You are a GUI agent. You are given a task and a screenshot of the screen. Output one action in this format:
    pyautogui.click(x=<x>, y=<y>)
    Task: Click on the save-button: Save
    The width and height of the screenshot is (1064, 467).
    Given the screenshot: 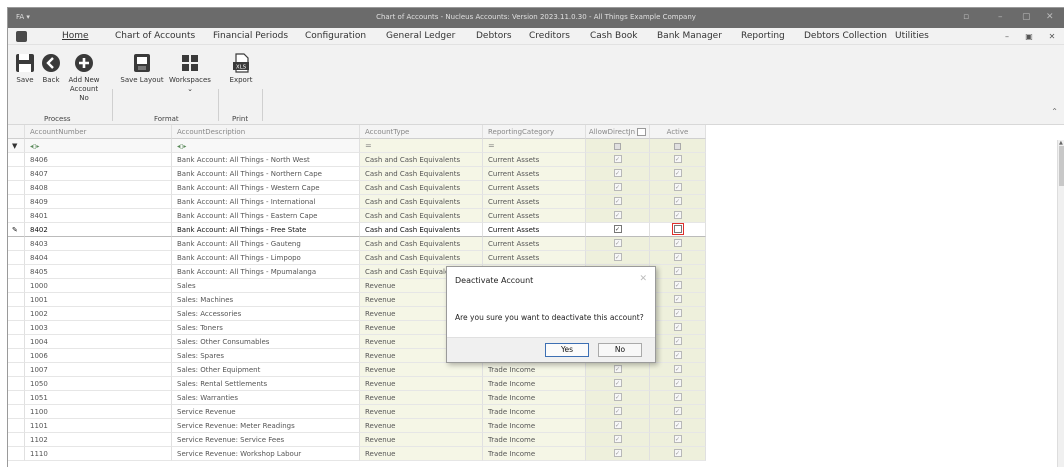 What is the action you would take?
    pyautogui.click(x=25, y=69)
    